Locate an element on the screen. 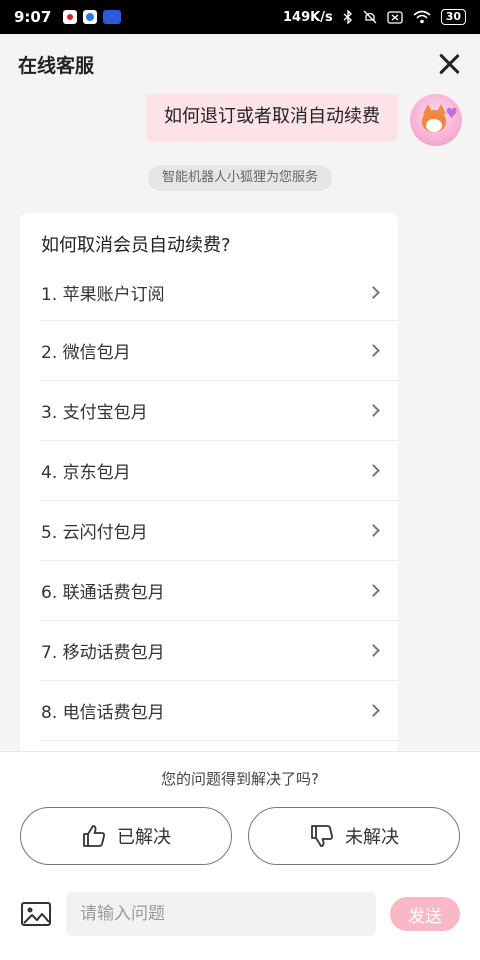  thumbs-down-icon is located at coordinates (322, 836).